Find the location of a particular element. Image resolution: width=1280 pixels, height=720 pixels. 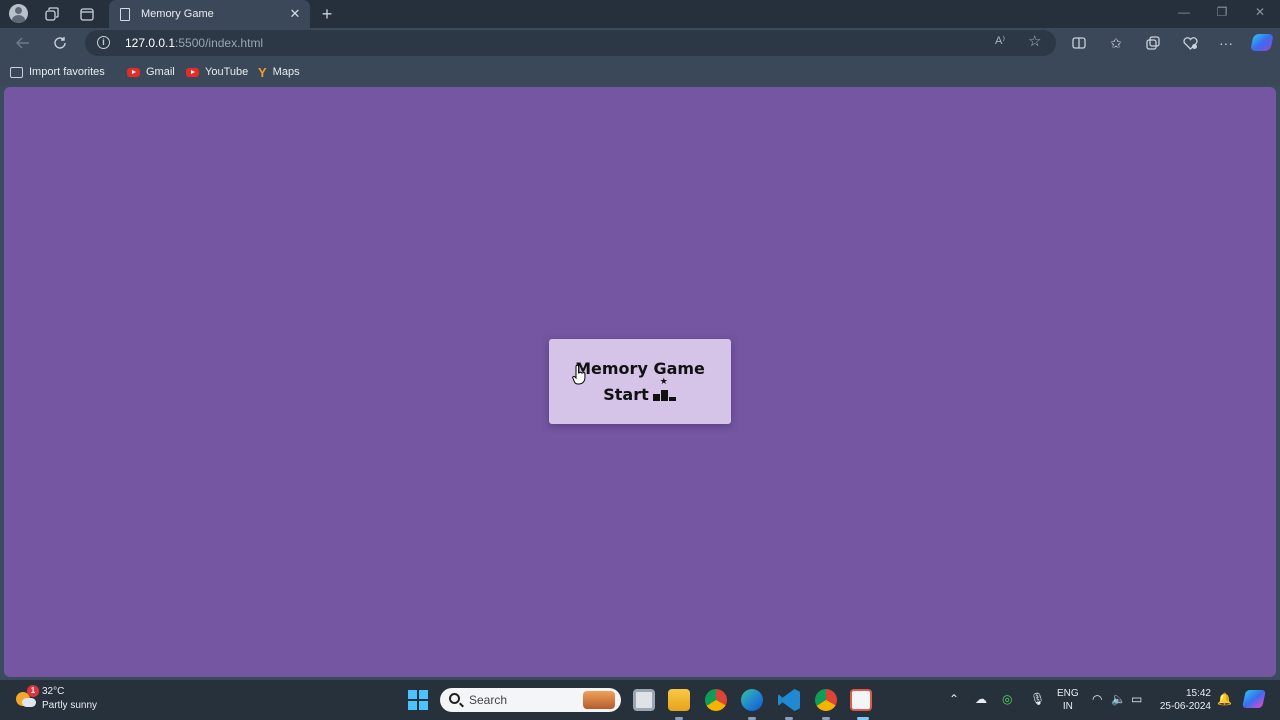

collections-icon is located at coordinates (1153, 43).